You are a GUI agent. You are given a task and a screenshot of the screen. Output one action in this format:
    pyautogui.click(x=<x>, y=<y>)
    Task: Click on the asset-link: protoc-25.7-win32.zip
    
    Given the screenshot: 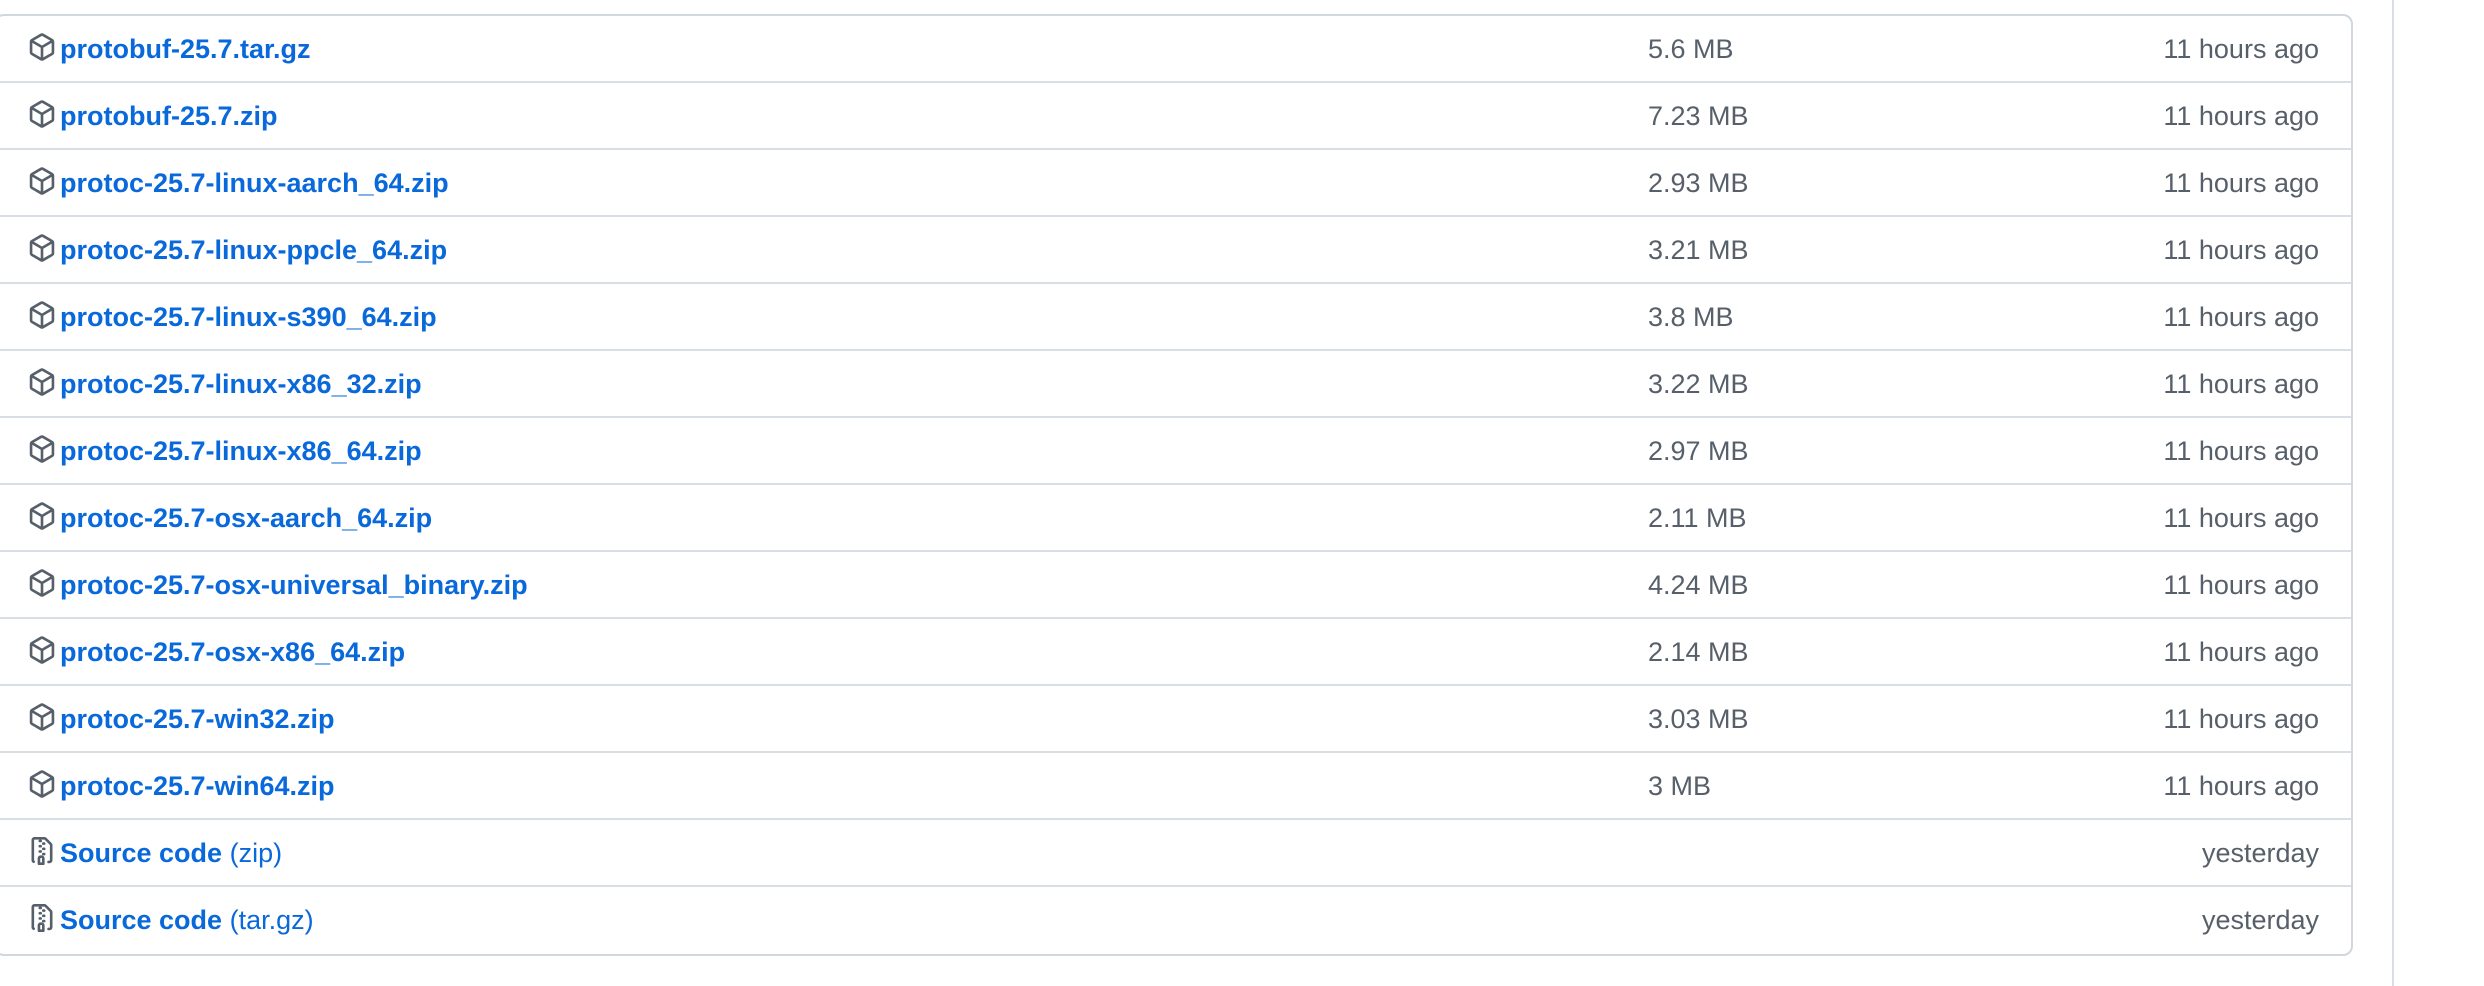 What is the action you would take?
    pyautogui.click(x=197, y=718)
    